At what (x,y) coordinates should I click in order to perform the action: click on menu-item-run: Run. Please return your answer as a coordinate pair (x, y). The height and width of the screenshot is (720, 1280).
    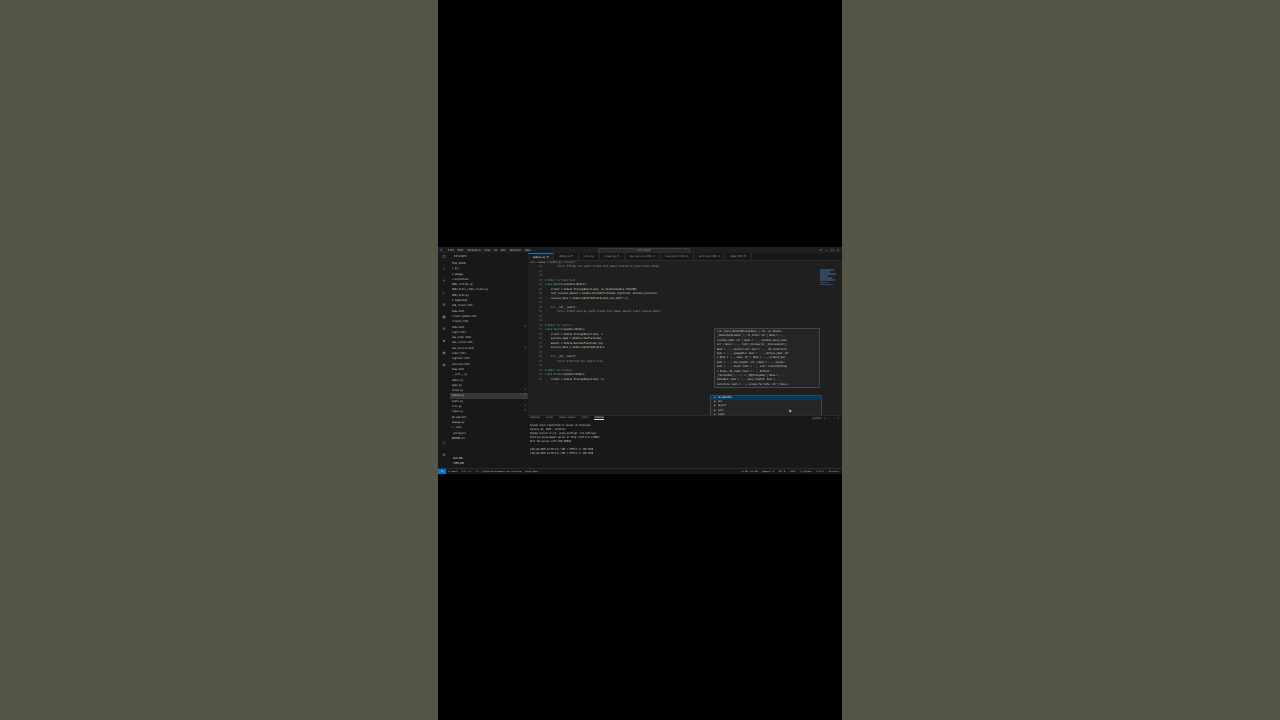
    Looking at the image, I should click on (503, 250).